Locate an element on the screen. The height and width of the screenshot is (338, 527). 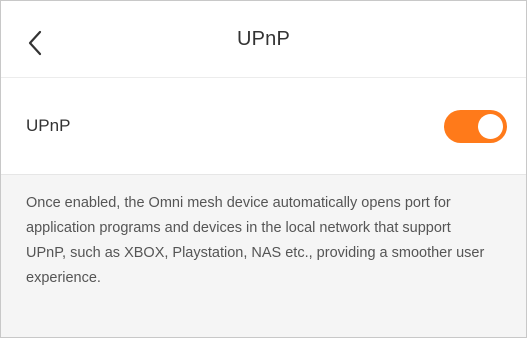
upnp-setting-label: UPnP is located at coordinates (48, 125).